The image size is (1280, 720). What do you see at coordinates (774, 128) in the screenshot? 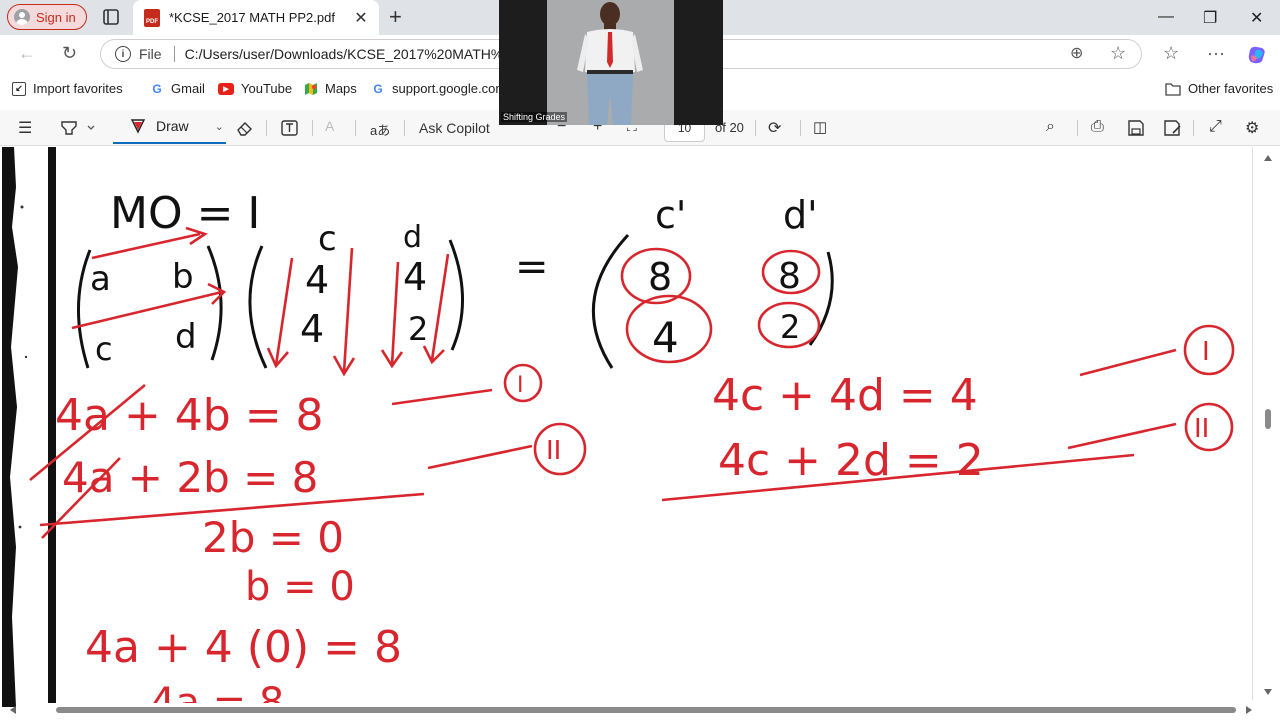
I see `rotate-icon: ⟳` at bounding box center [774, 128].